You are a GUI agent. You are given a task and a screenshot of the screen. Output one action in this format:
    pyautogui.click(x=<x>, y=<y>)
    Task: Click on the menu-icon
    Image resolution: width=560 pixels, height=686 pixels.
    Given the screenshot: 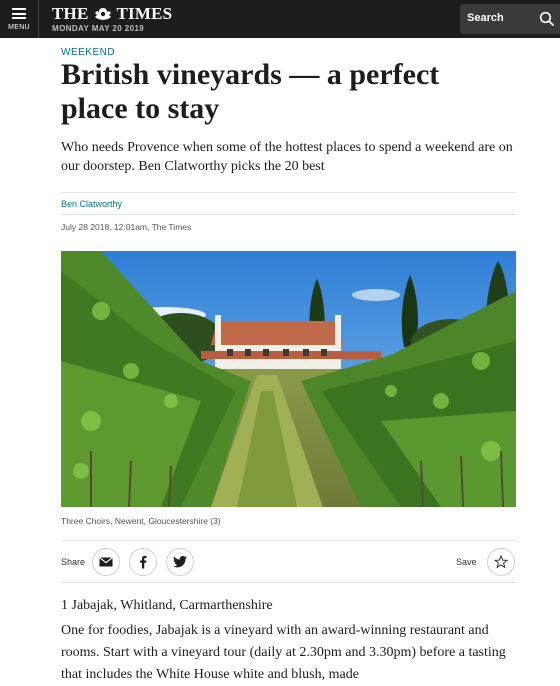 What is the action you would take?
    pyautogui.click(x=19, y=13)
    